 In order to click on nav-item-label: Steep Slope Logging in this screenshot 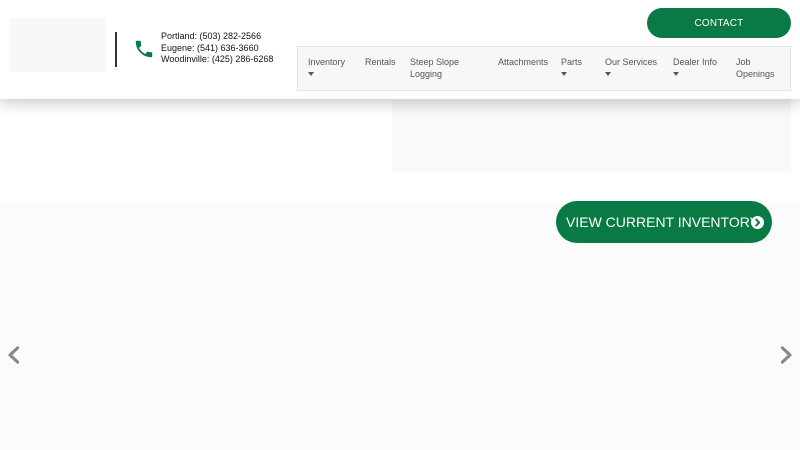, I will do `click(435, 68)`.